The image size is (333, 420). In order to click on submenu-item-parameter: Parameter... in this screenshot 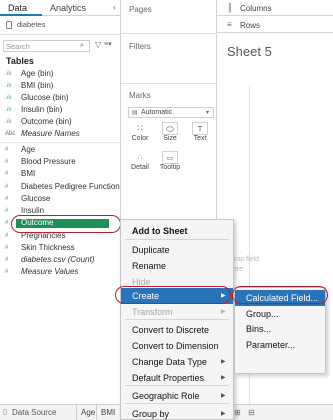, I will do `click(280, 345)`.